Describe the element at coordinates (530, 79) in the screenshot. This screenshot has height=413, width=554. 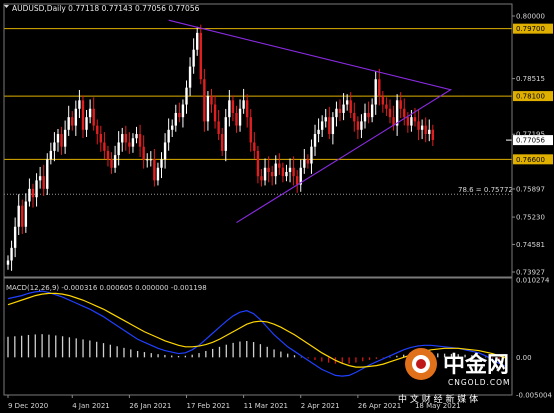
I see `y-tick-label: 0.78515` at that location.